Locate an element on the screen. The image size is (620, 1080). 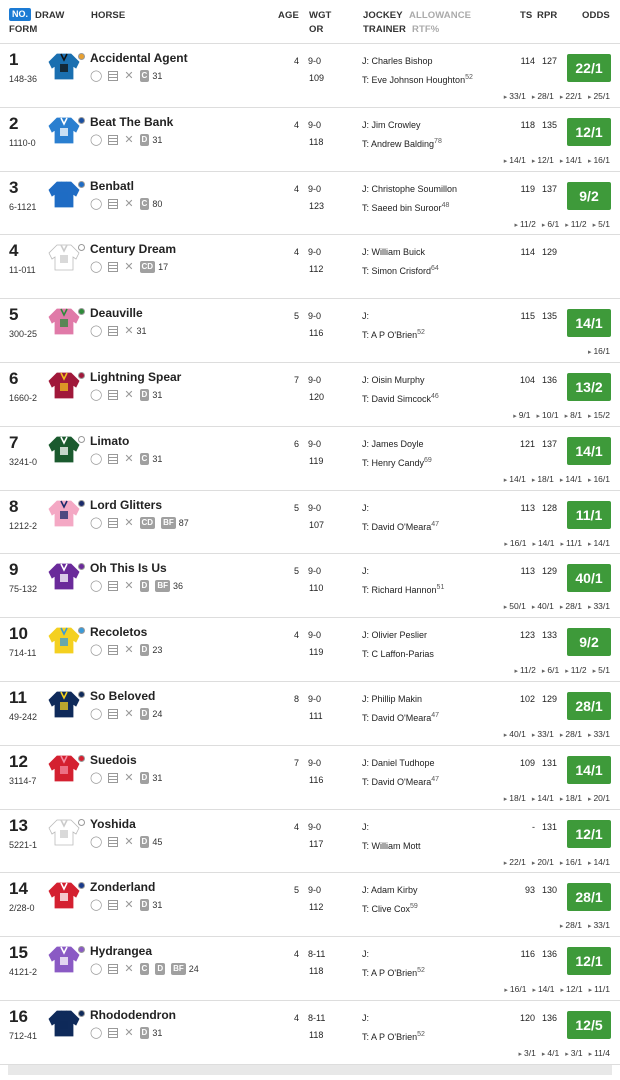
jockey-link: J: Oisin Murphy is located at coordinates (393, 380).